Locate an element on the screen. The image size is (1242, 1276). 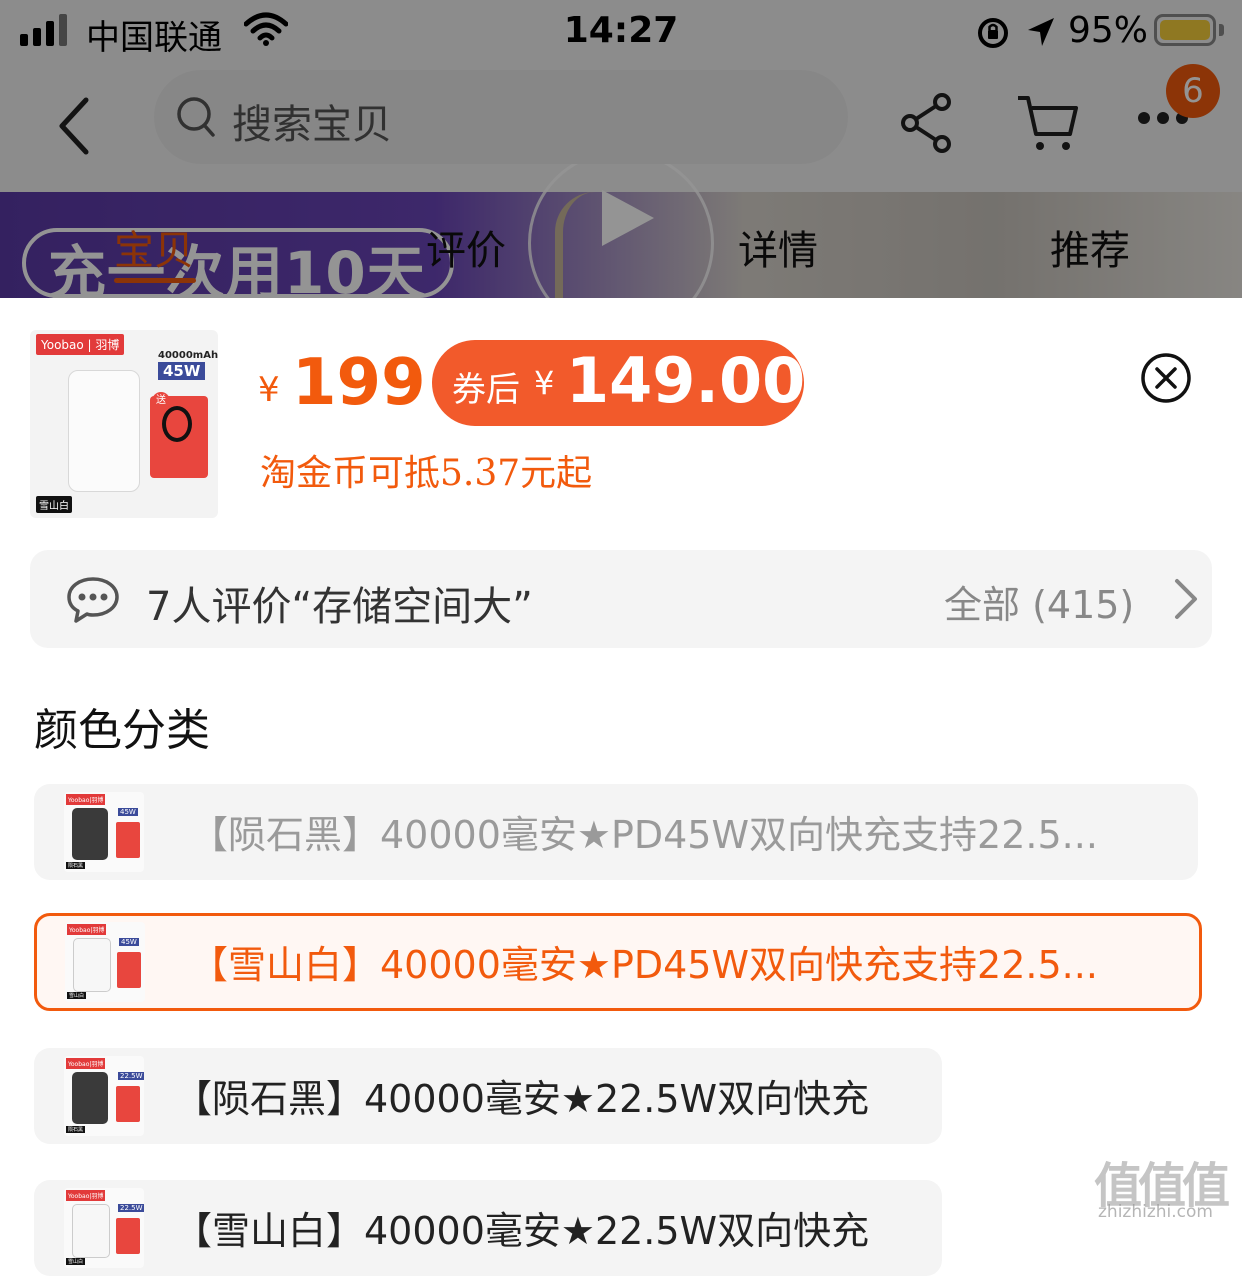
chevron-right-icon is located at coordinates (1186, 599).